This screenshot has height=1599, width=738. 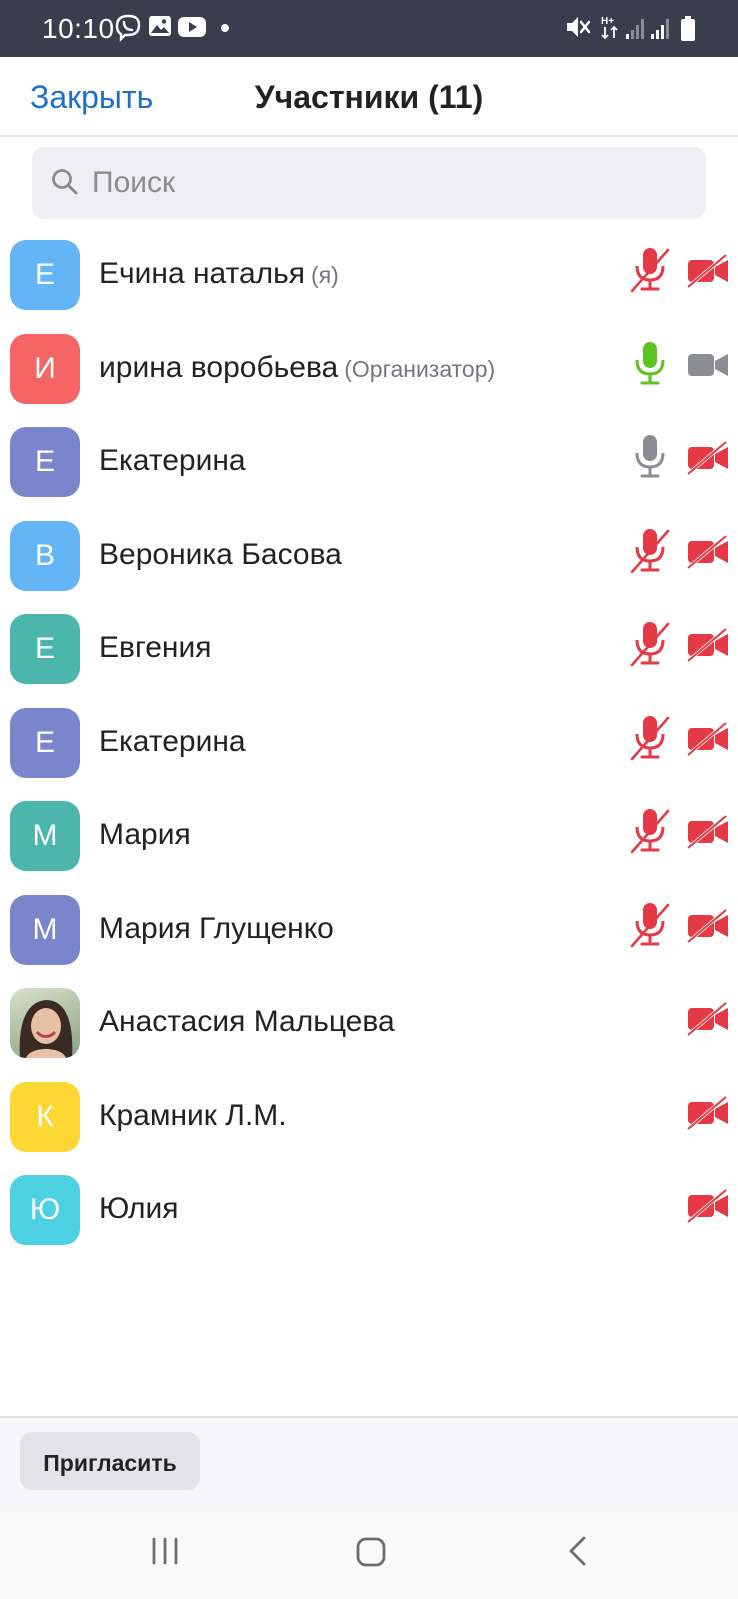 I want to click on invite-button: Пригласить, so click(x=110, y=1461).